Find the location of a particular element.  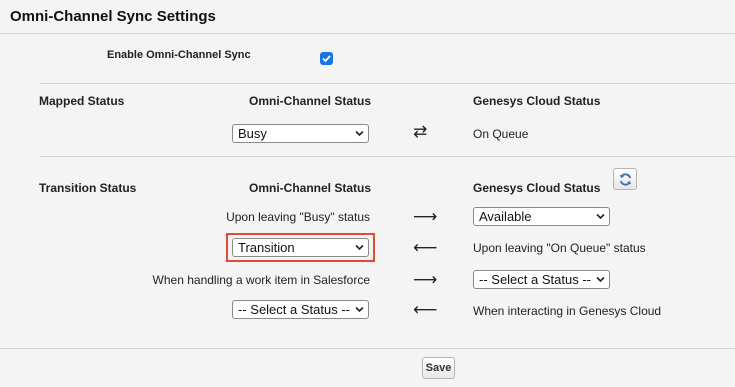

mapped-omni-status-select: Busy is located at coordinates (300, 133).